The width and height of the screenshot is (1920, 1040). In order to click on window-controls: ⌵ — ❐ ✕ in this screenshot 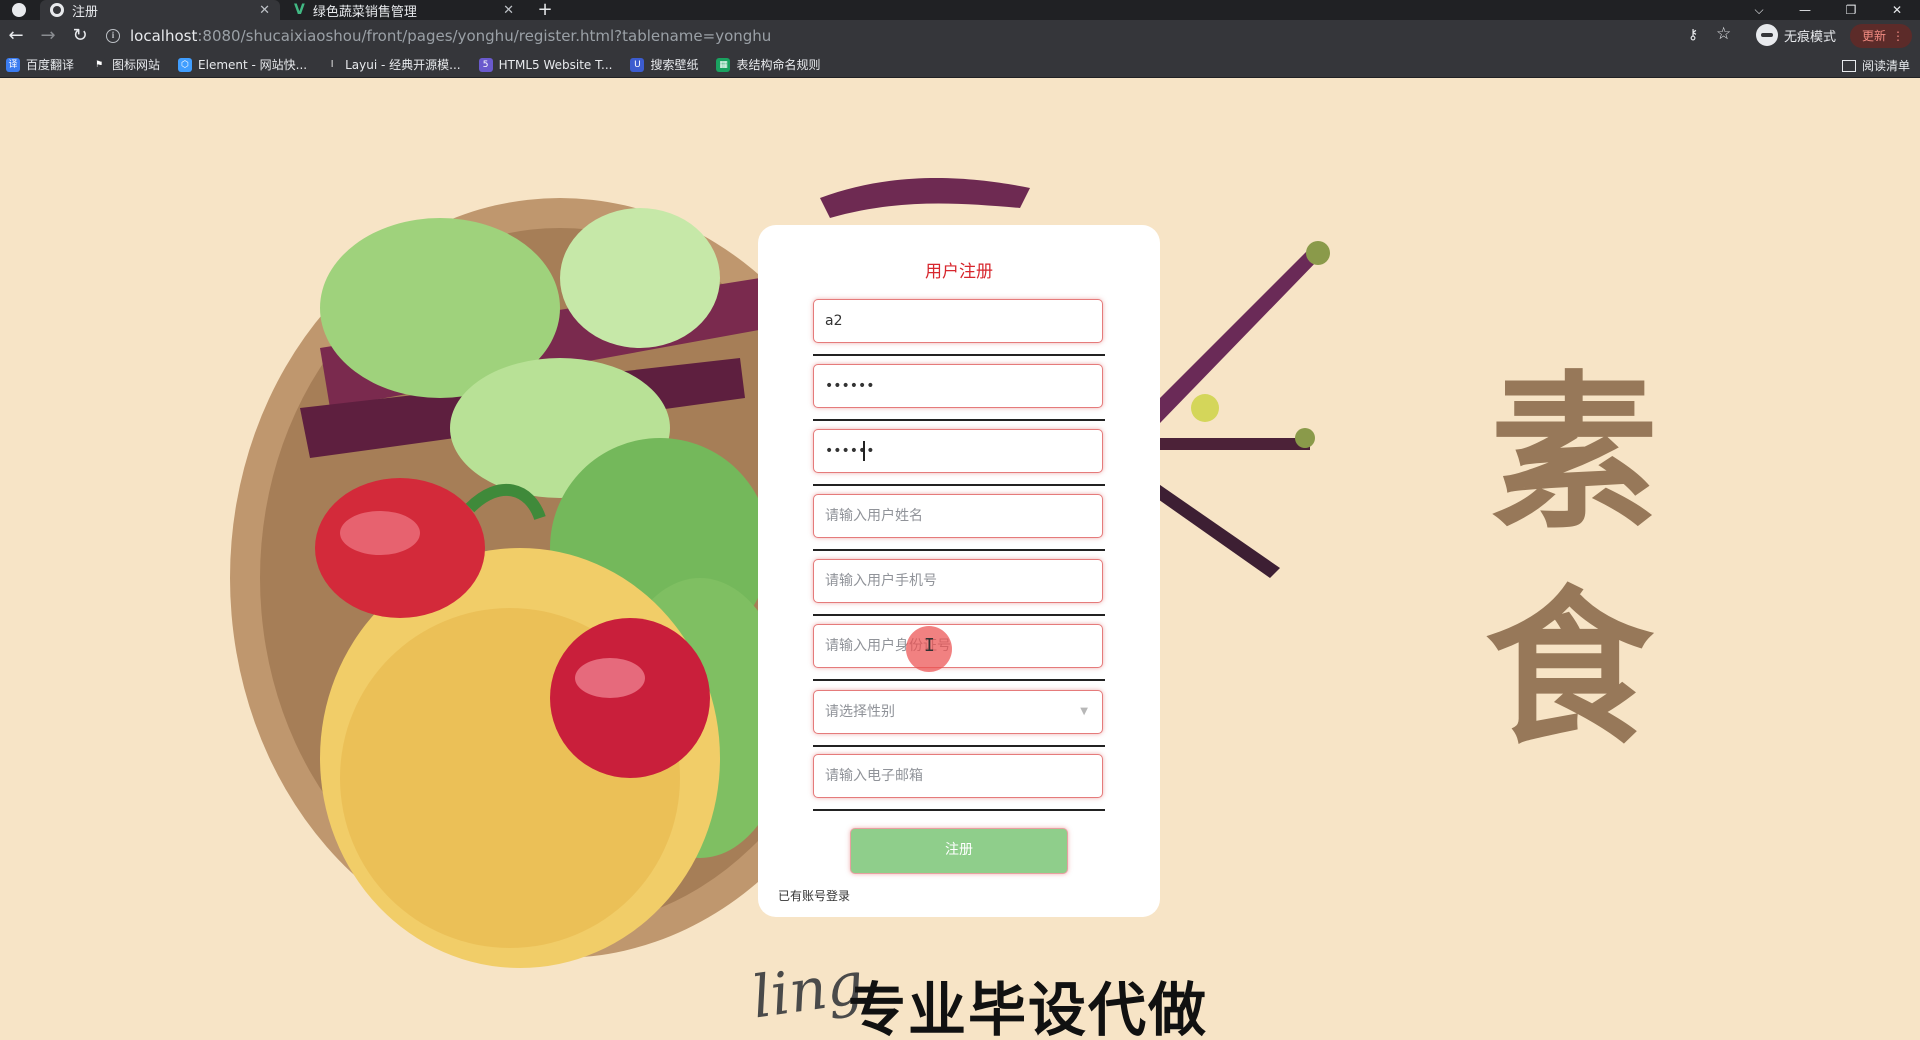, I will do `click(1828, 10)`.